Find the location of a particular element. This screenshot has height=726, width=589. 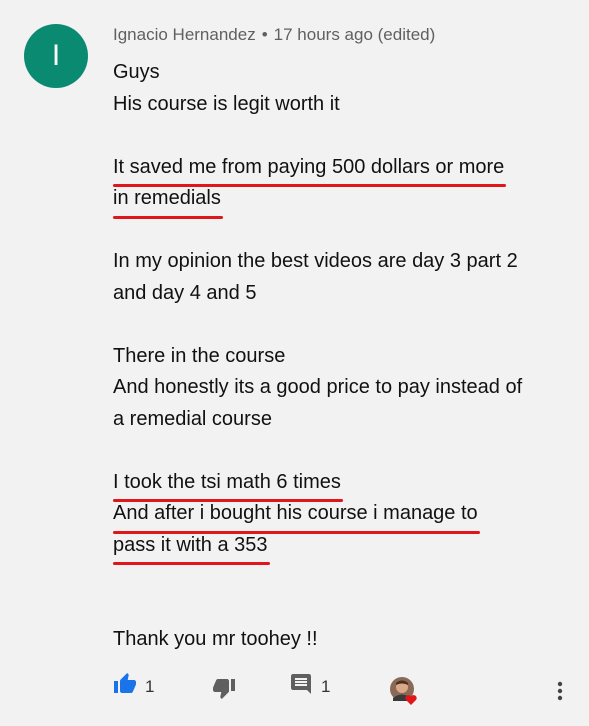

like-button: 1 is located at coordinates (133, 686).